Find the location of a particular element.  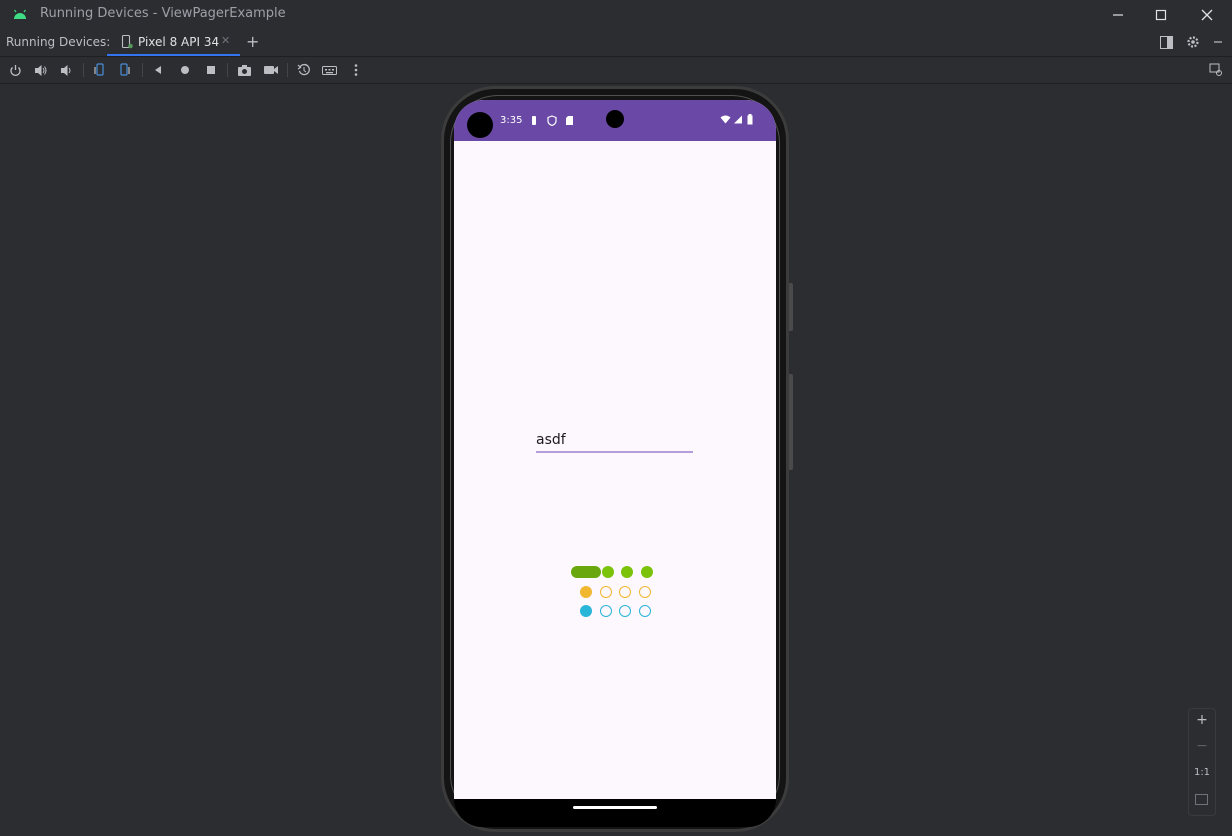

zoom-actual-size-button: 1:1 is located at coordinates (1202, 772).